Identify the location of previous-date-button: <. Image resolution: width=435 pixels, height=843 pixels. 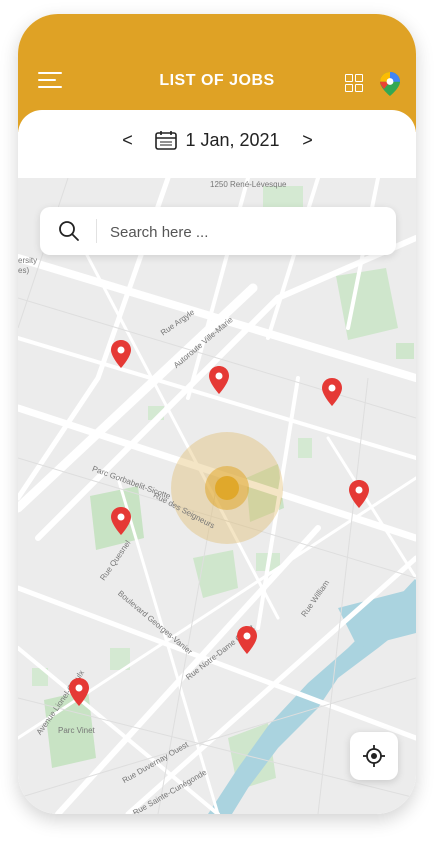
(127, 140).